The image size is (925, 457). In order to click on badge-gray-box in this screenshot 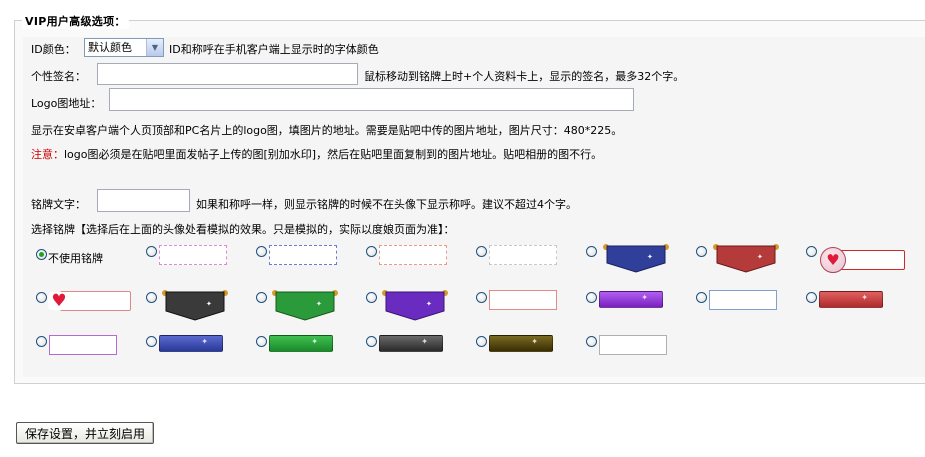, I will do `click(633, 345)`.